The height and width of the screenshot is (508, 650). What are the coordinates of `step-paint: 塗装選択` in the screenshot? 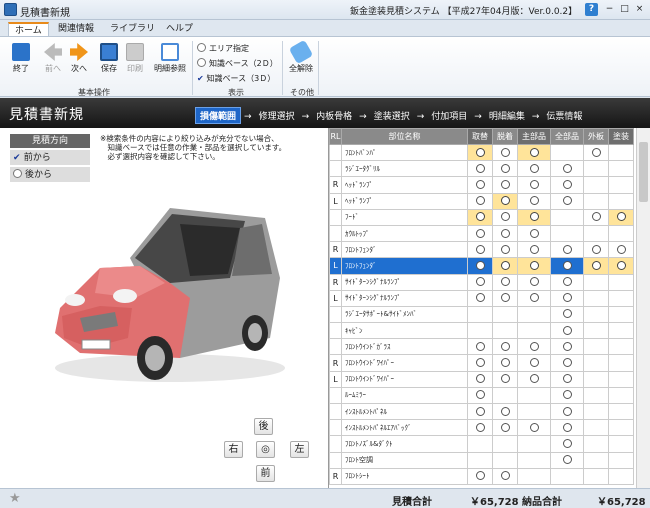 It's located at (392, 115).